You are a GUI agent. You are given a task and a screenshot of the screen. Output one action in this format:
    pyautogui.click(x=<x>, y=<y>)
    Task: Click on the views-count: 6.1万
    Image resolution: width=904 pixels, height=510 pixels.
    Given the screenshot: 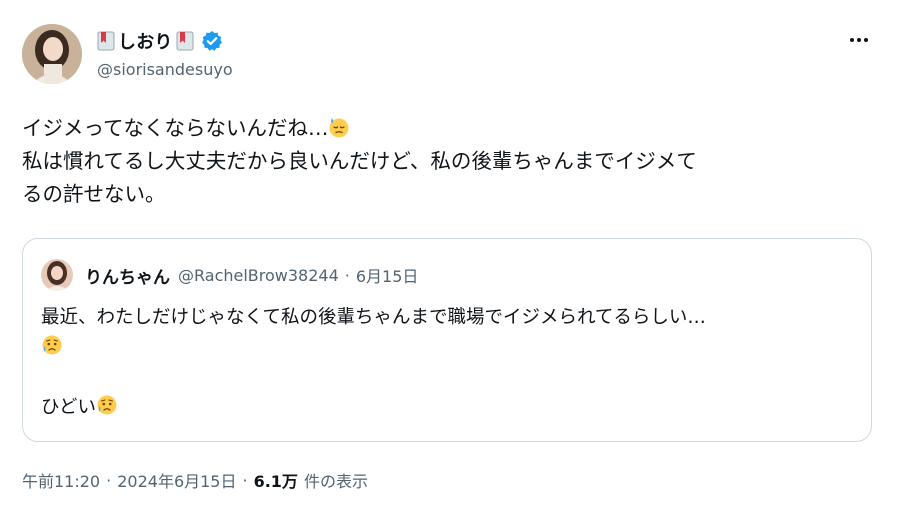 What is the action you would take?
    pyautogui.click(x=275, y=481)
    